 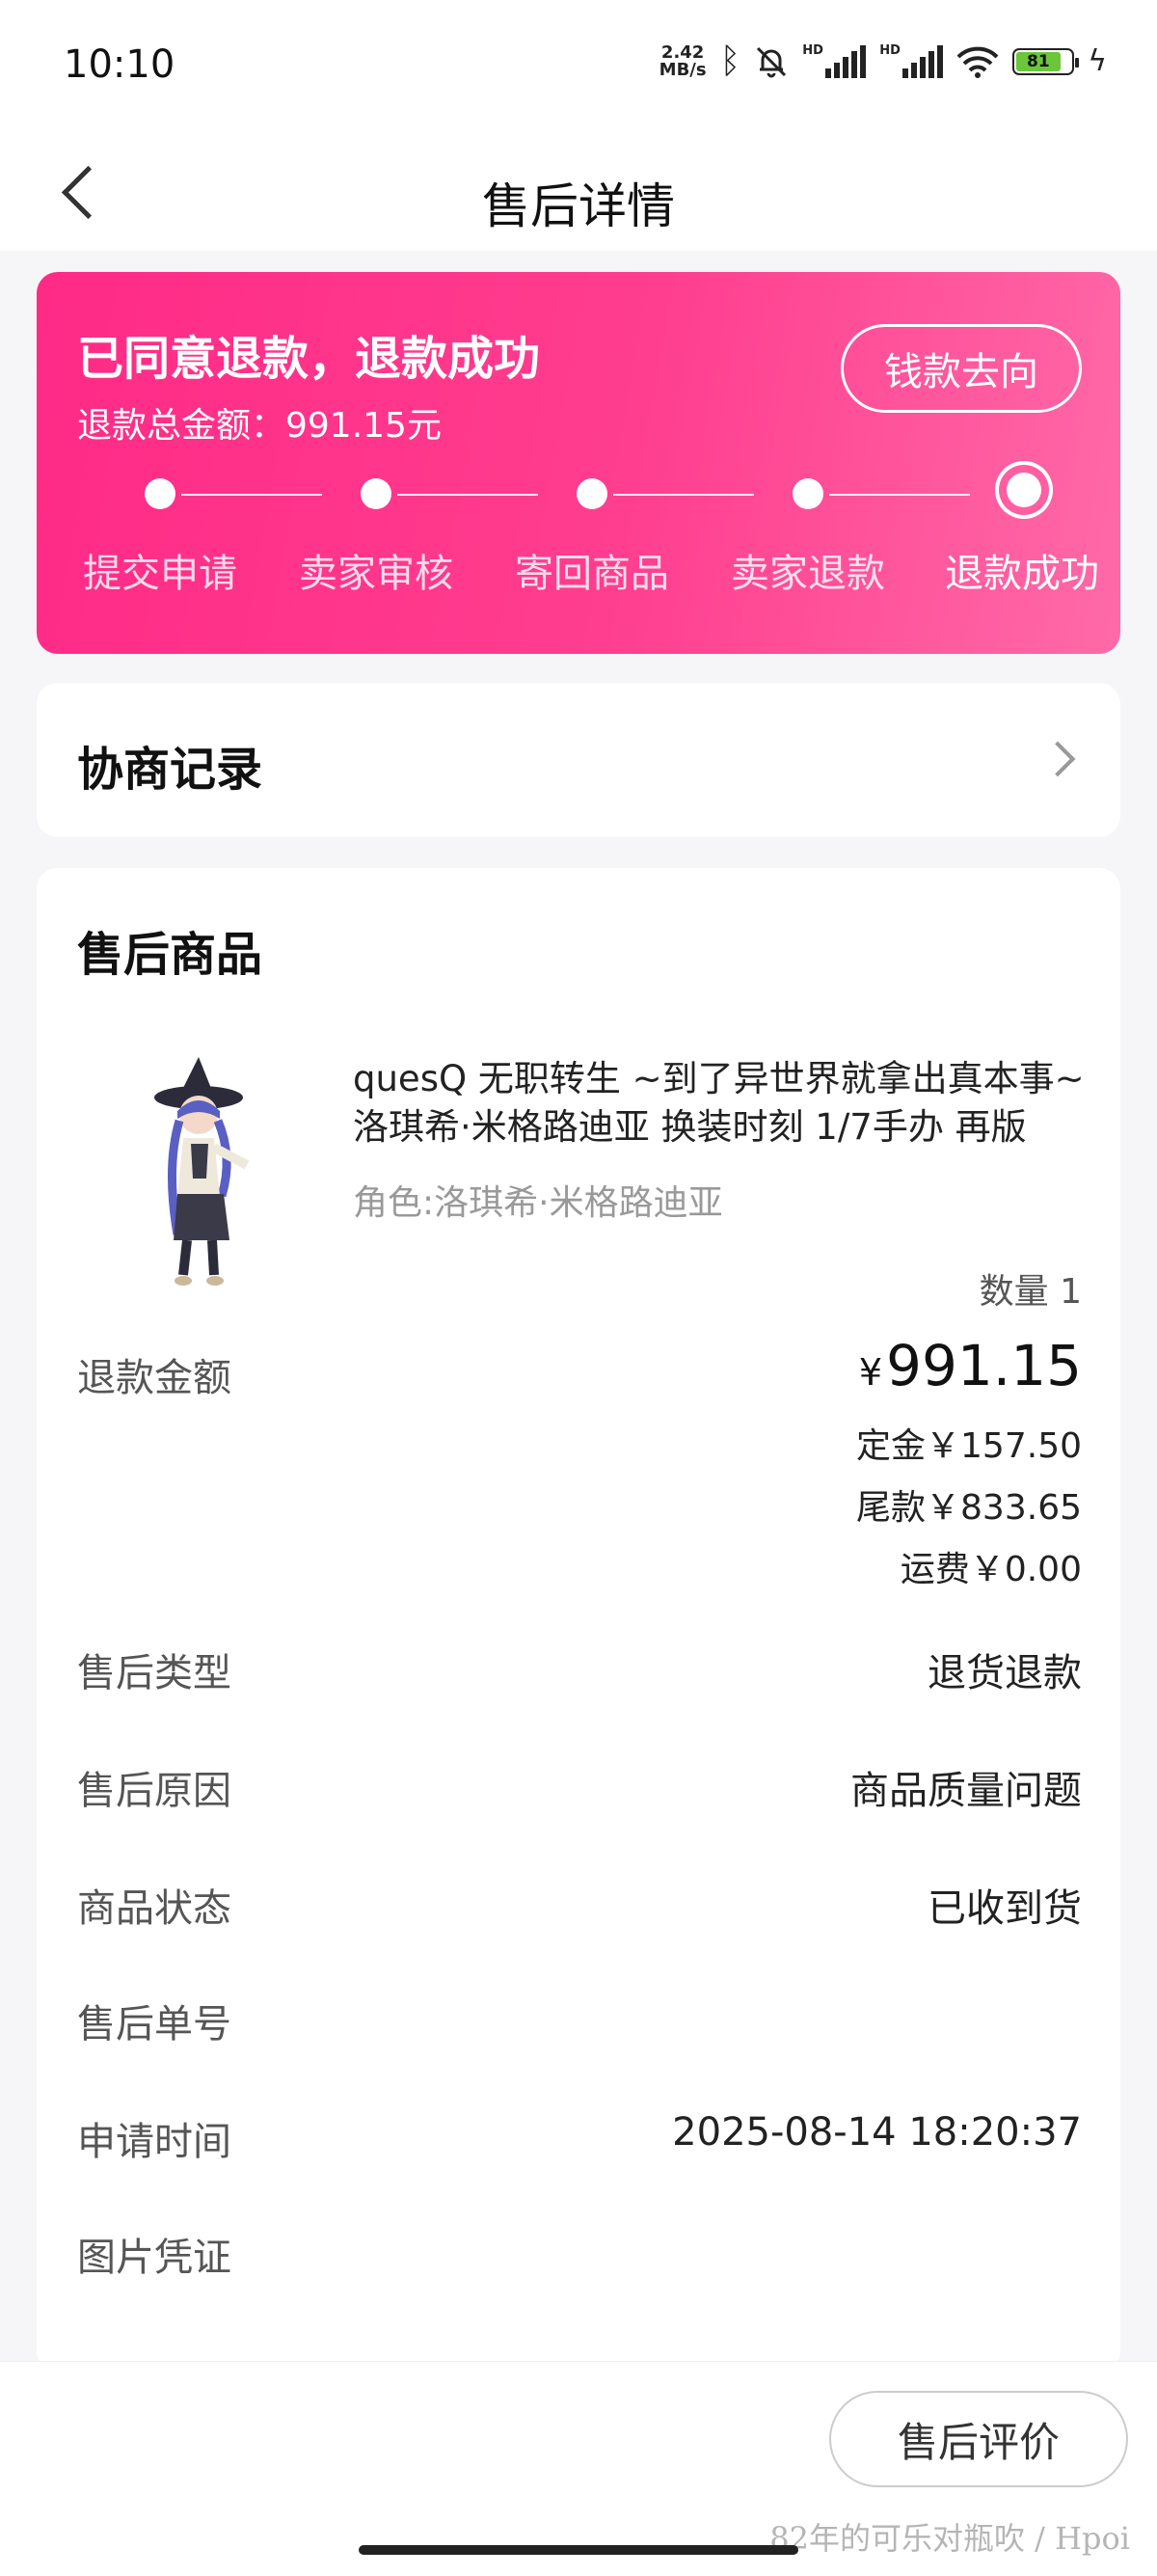 What do you see at coordinates (592, 574) in the screenshot?
I see `step-label: 寄回商品` at bounding box center [592, 574].